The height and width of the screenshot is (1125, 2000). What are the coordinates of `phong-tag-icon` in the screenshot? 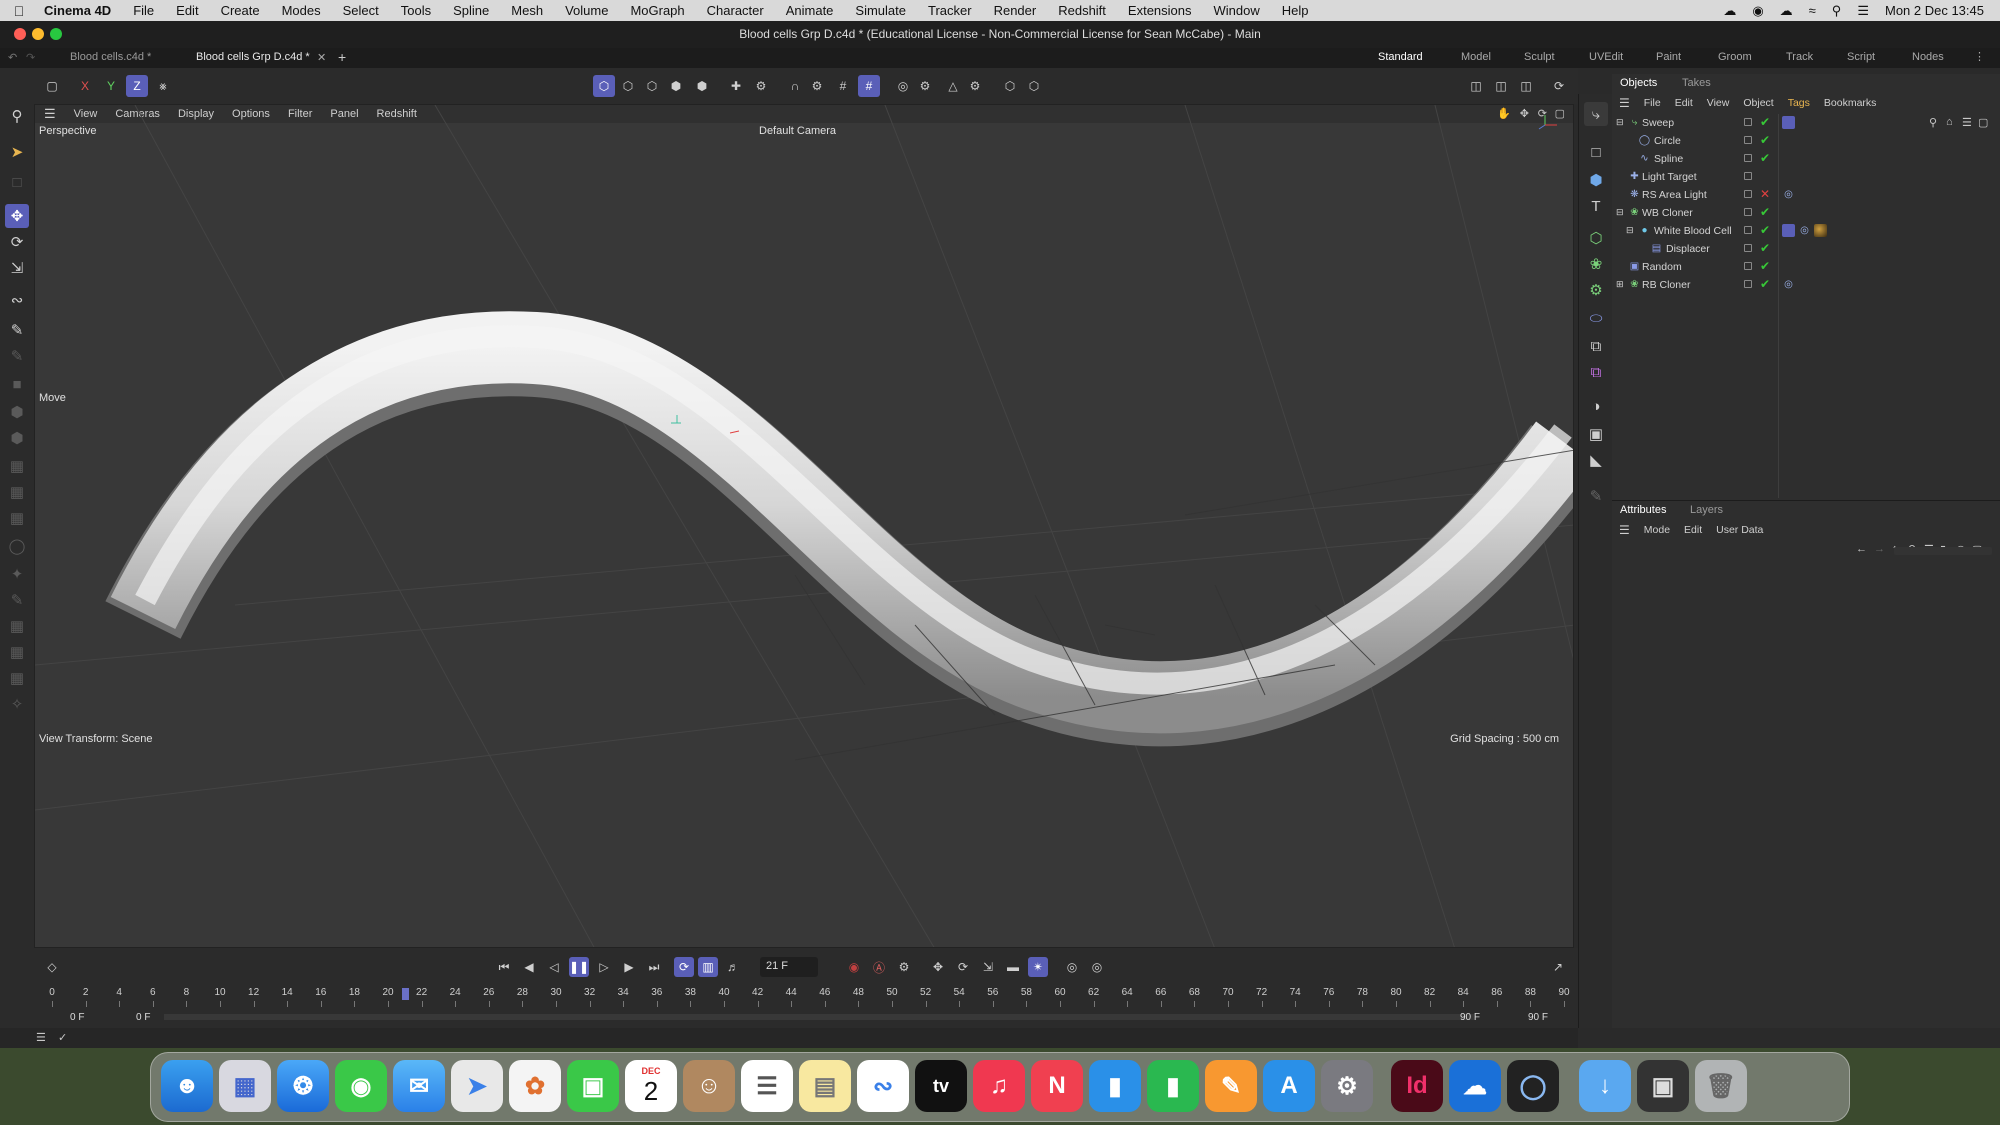 It's located at (1788, 230).